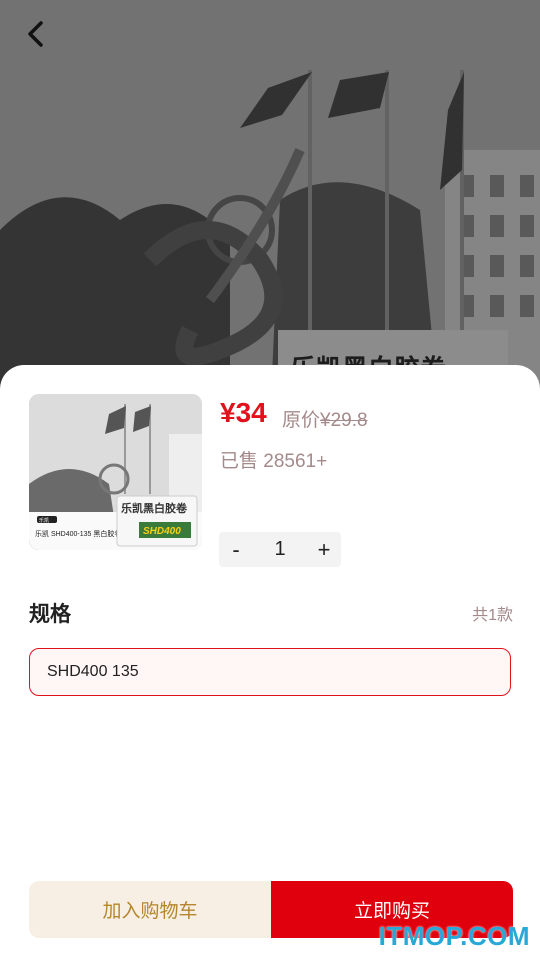 The image size is (540, 960). What do you see at coordinates (492, 615) in the screenshot?
I see `spec-count: 共1款` at bounding box center [492, 615].